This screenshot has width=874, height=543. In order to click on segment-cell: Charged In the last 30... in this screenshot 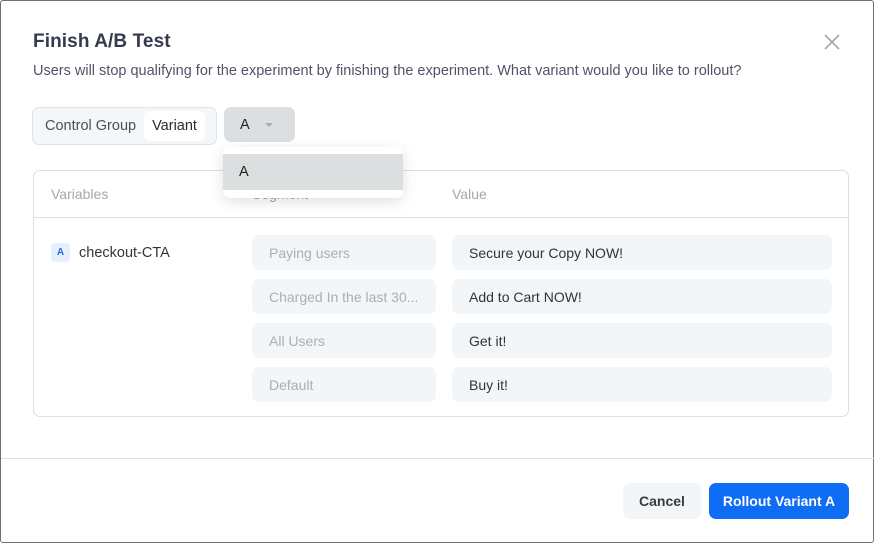, I will do `click(344, 296)`.